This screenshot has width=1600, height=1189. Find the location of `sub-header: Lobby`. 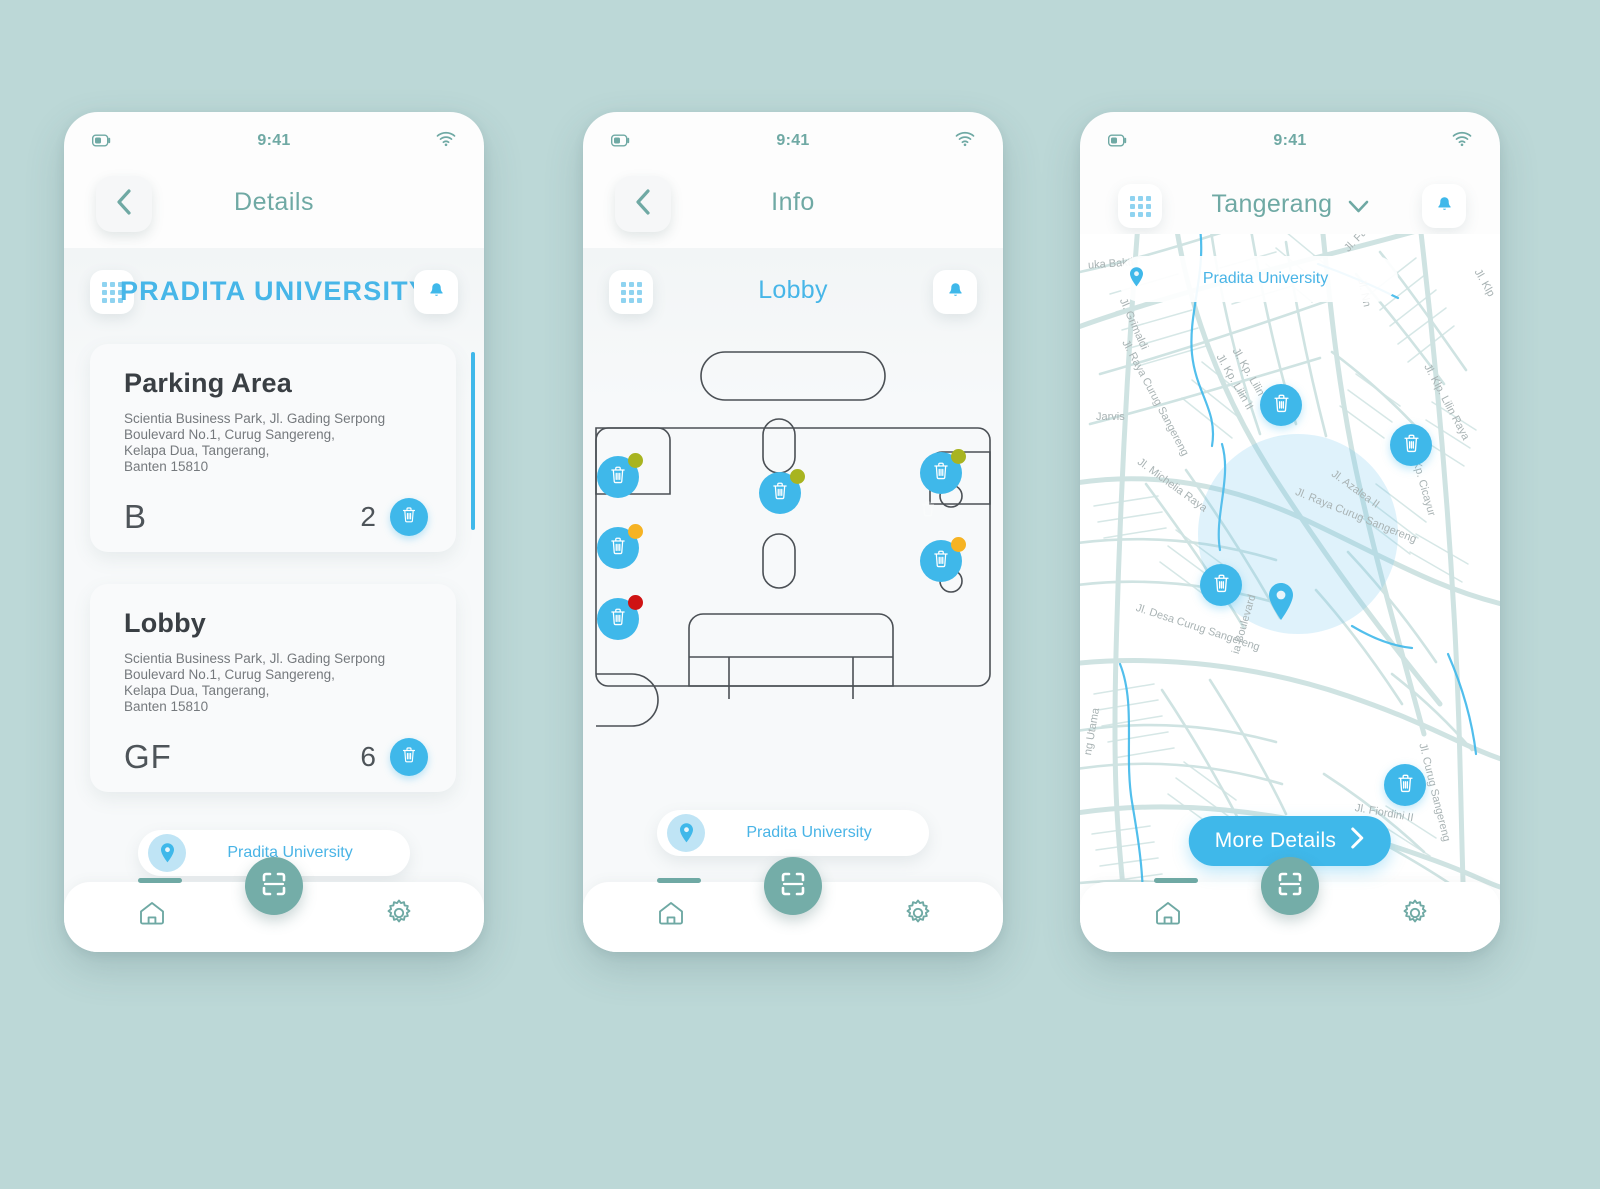

sub-header: Lobby is located at coordinates (793, 296).